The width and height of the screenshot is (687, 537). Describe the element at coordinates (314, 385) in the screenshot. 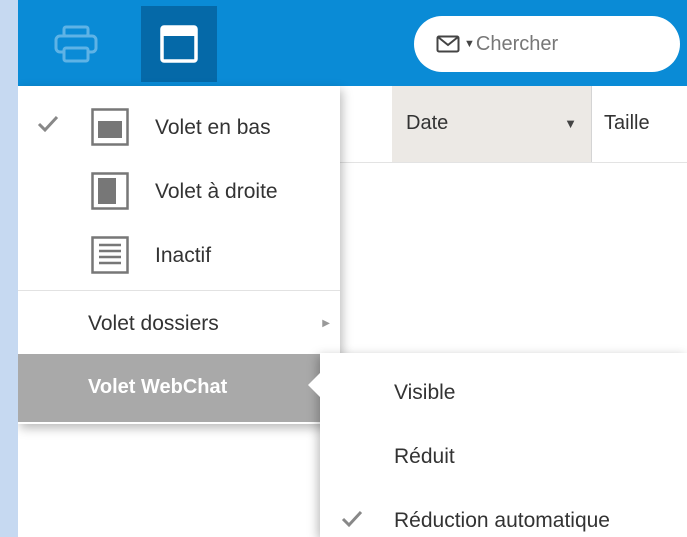

I see `submenu-notch` at that location.